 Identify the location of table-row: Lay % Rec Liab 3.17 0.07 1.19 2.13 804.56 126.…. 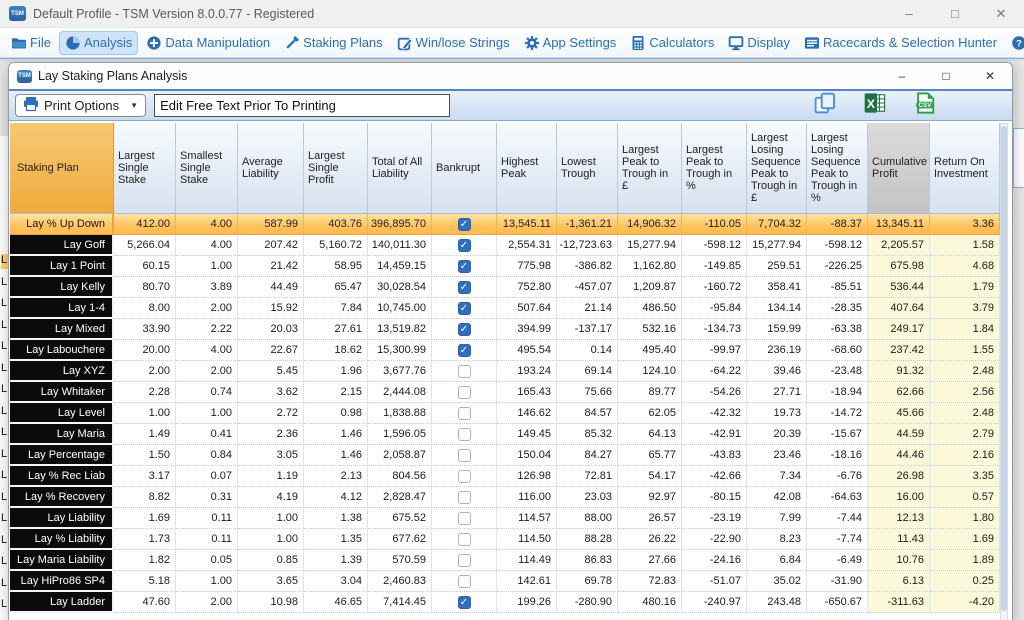
(505, 476).